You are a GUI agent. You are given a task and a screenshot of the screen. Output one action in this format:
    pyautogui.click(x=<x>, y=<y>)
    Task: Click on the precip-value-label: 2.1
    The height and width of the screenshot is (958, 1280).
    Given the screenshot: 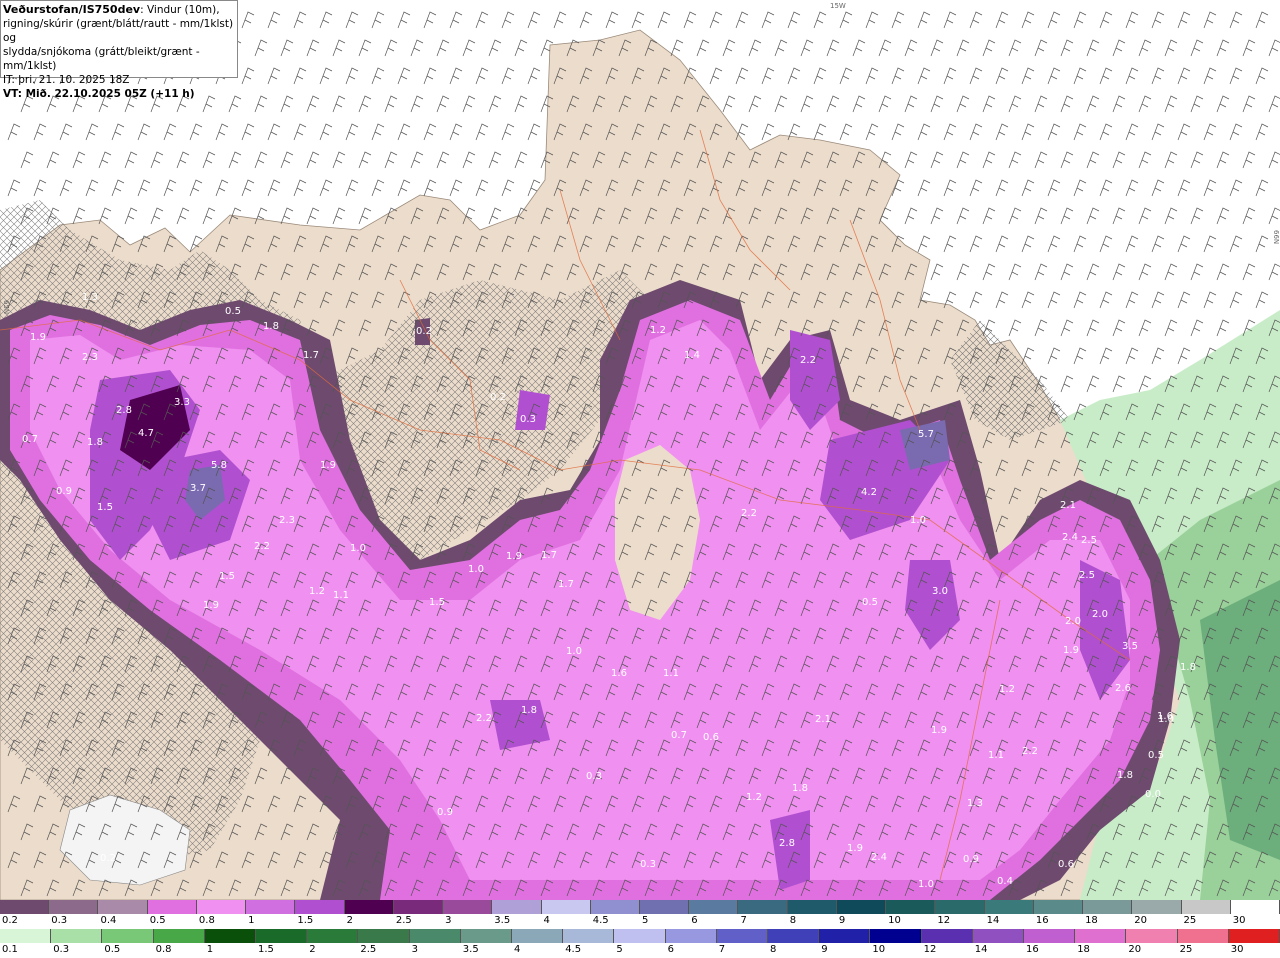 What is the action you would take?
    pyautogui.click(x=1068, y=505)
    